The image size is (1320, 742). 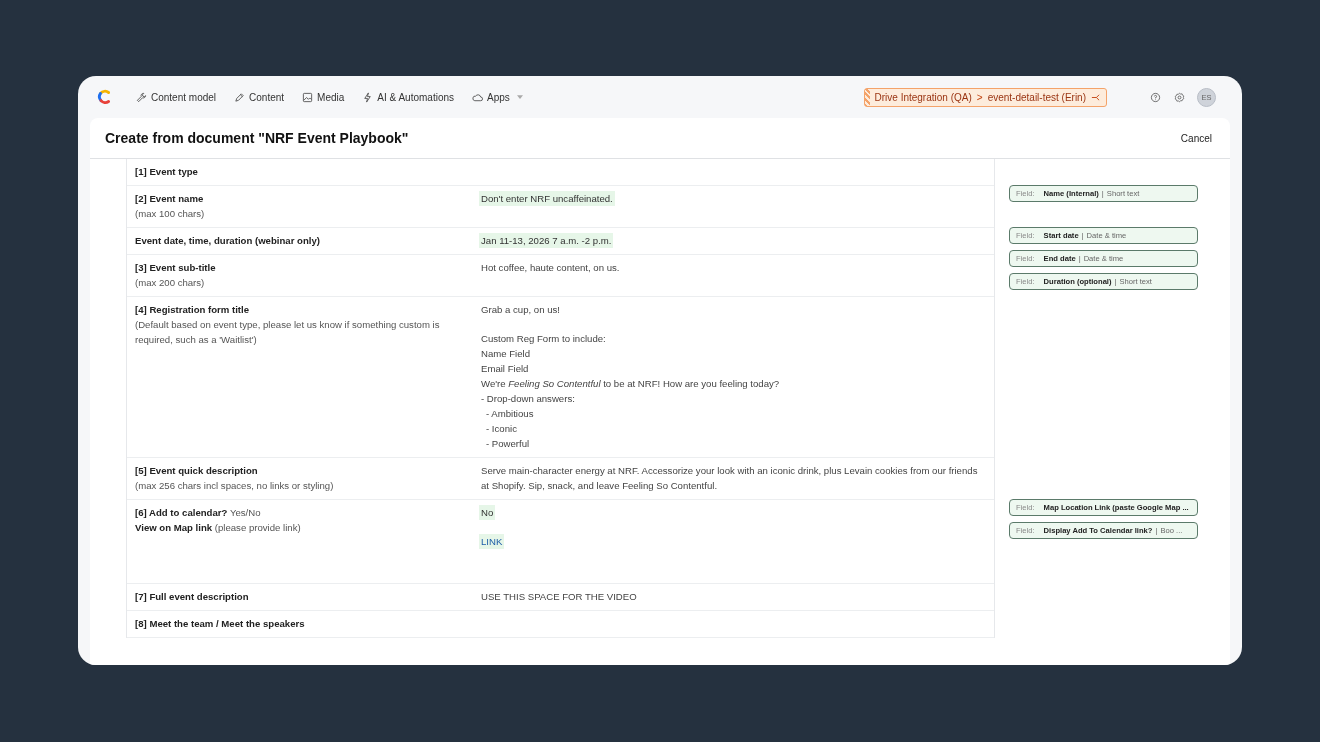 What do you see at coordinates (228, 241) in the screenshot?
I see `field-label: Event date, time, duration (webinar only)` at bounding box center [228, 241].